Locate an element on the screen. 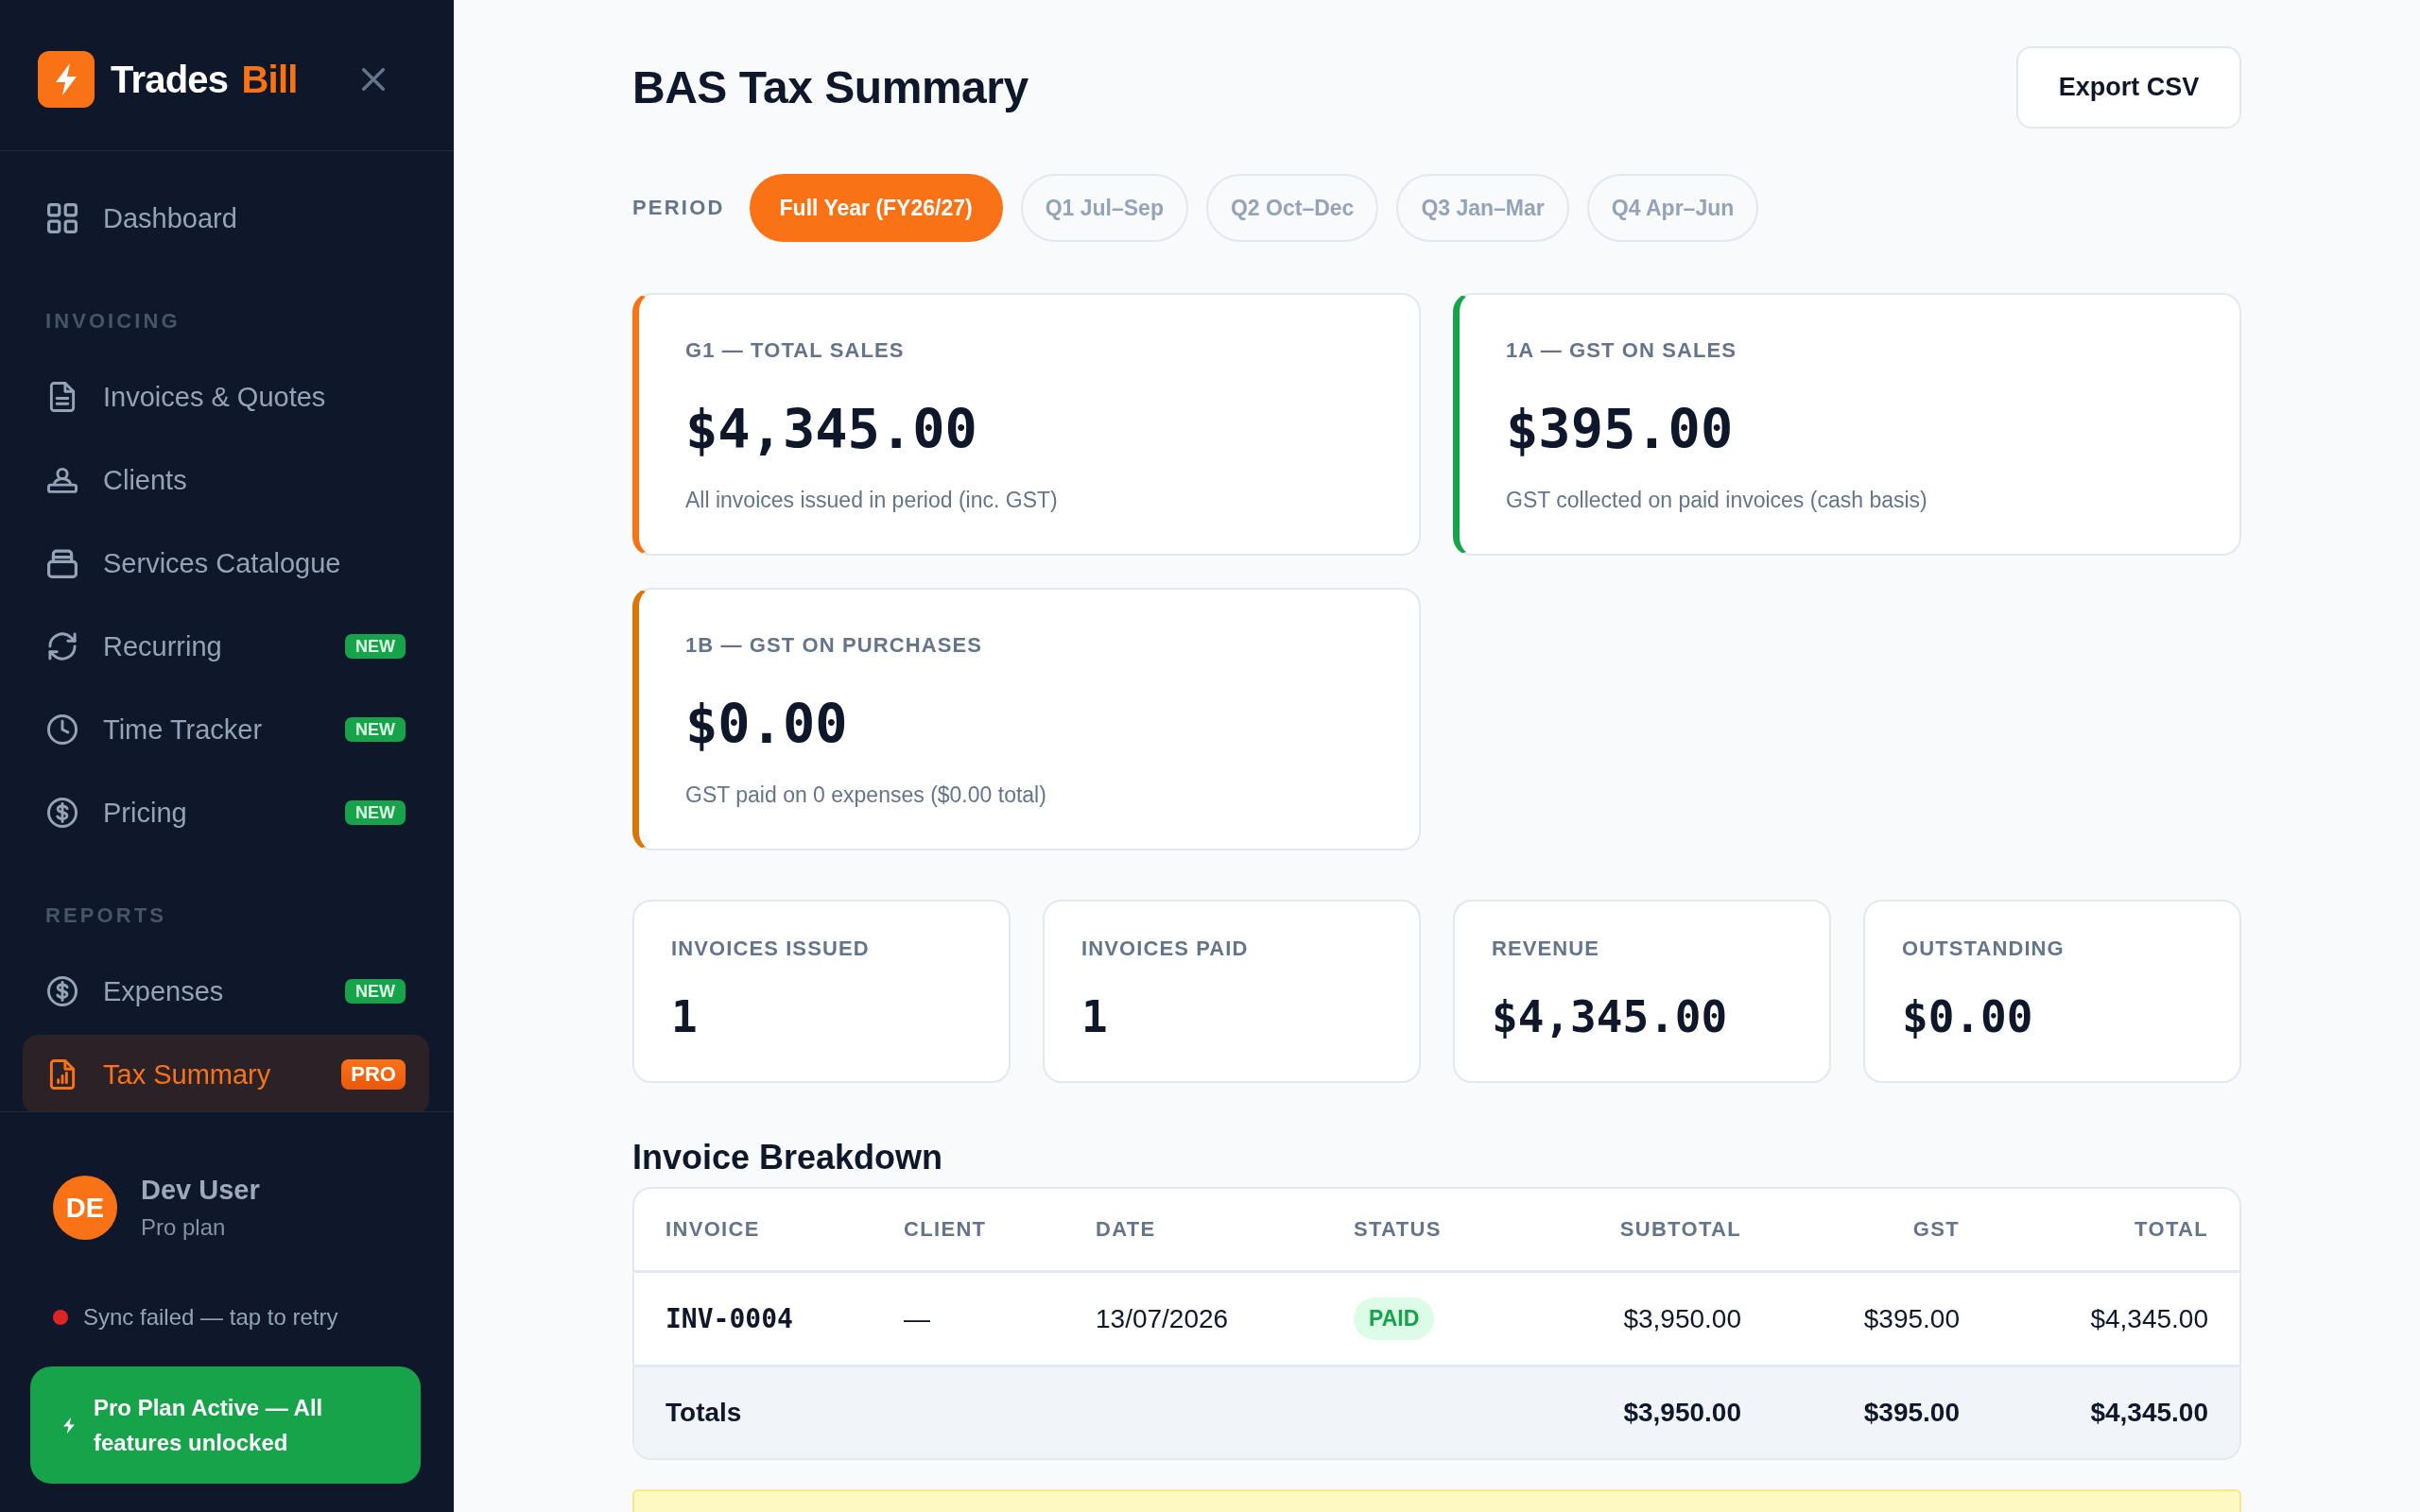 This screenshot has height=1512, width=2420. sync-status-link: Sync failed — tap to retry is located at coordinates (210, 1317).